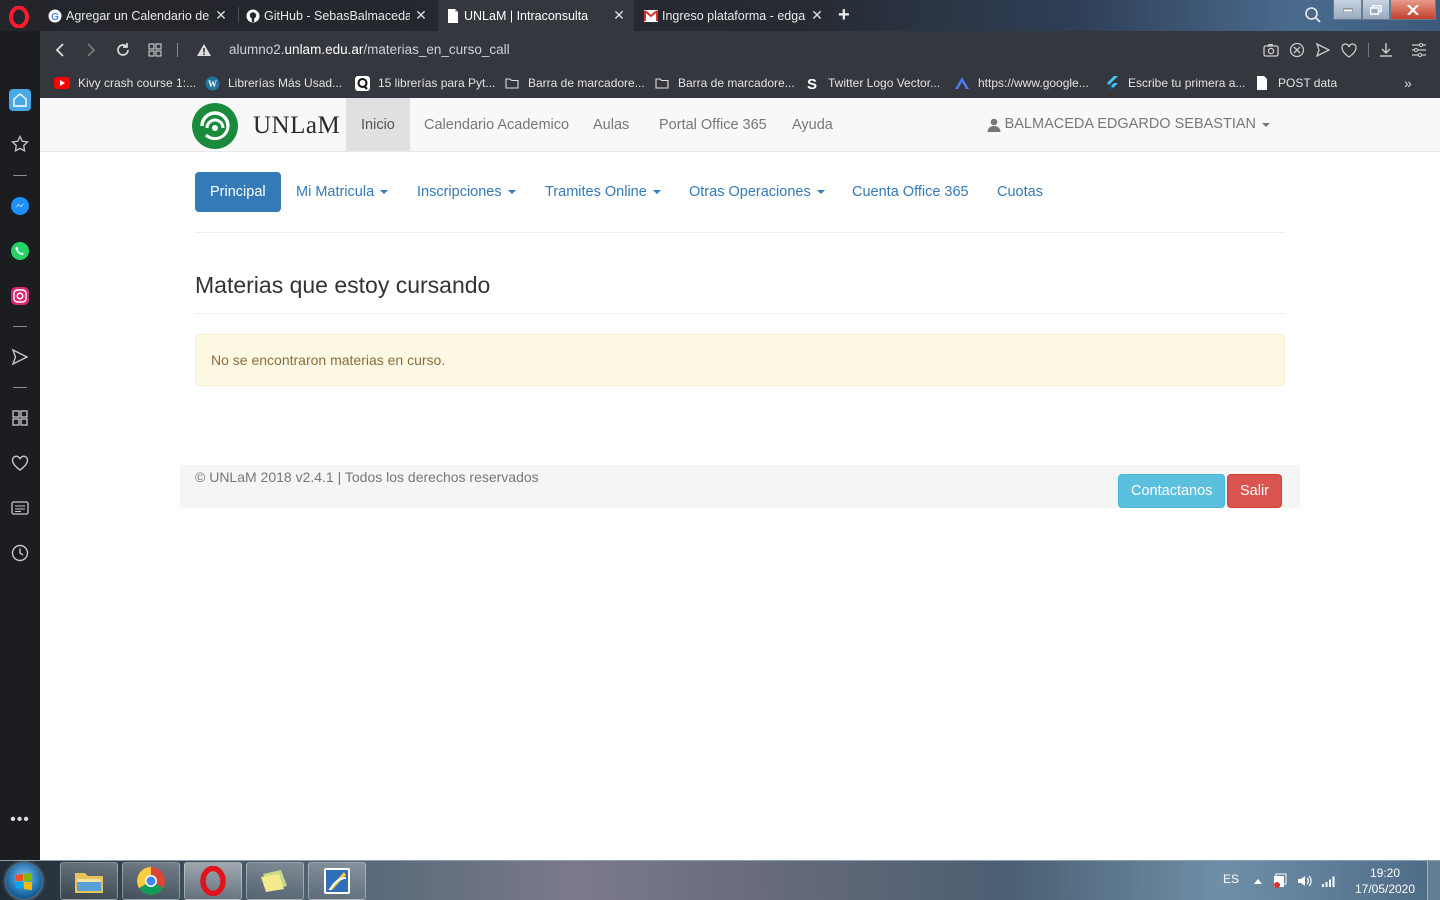  What do you see at coordinates (91, 50) in the screenshot?
I see `forward-icon` at bounding box center [91, 50].